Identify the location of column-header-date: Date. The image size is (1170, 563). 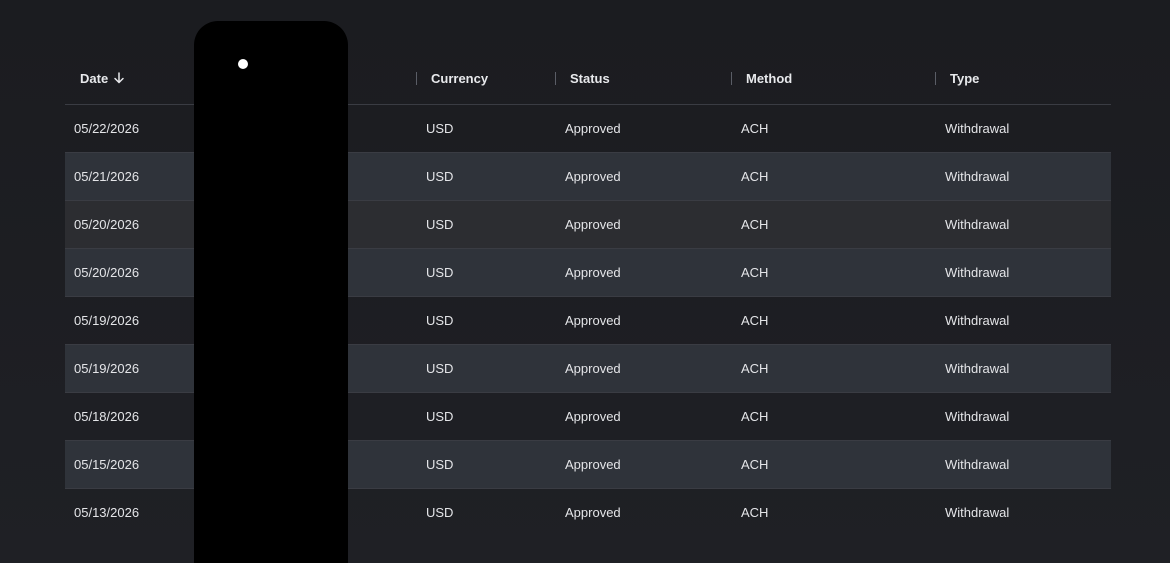
(102, 79).